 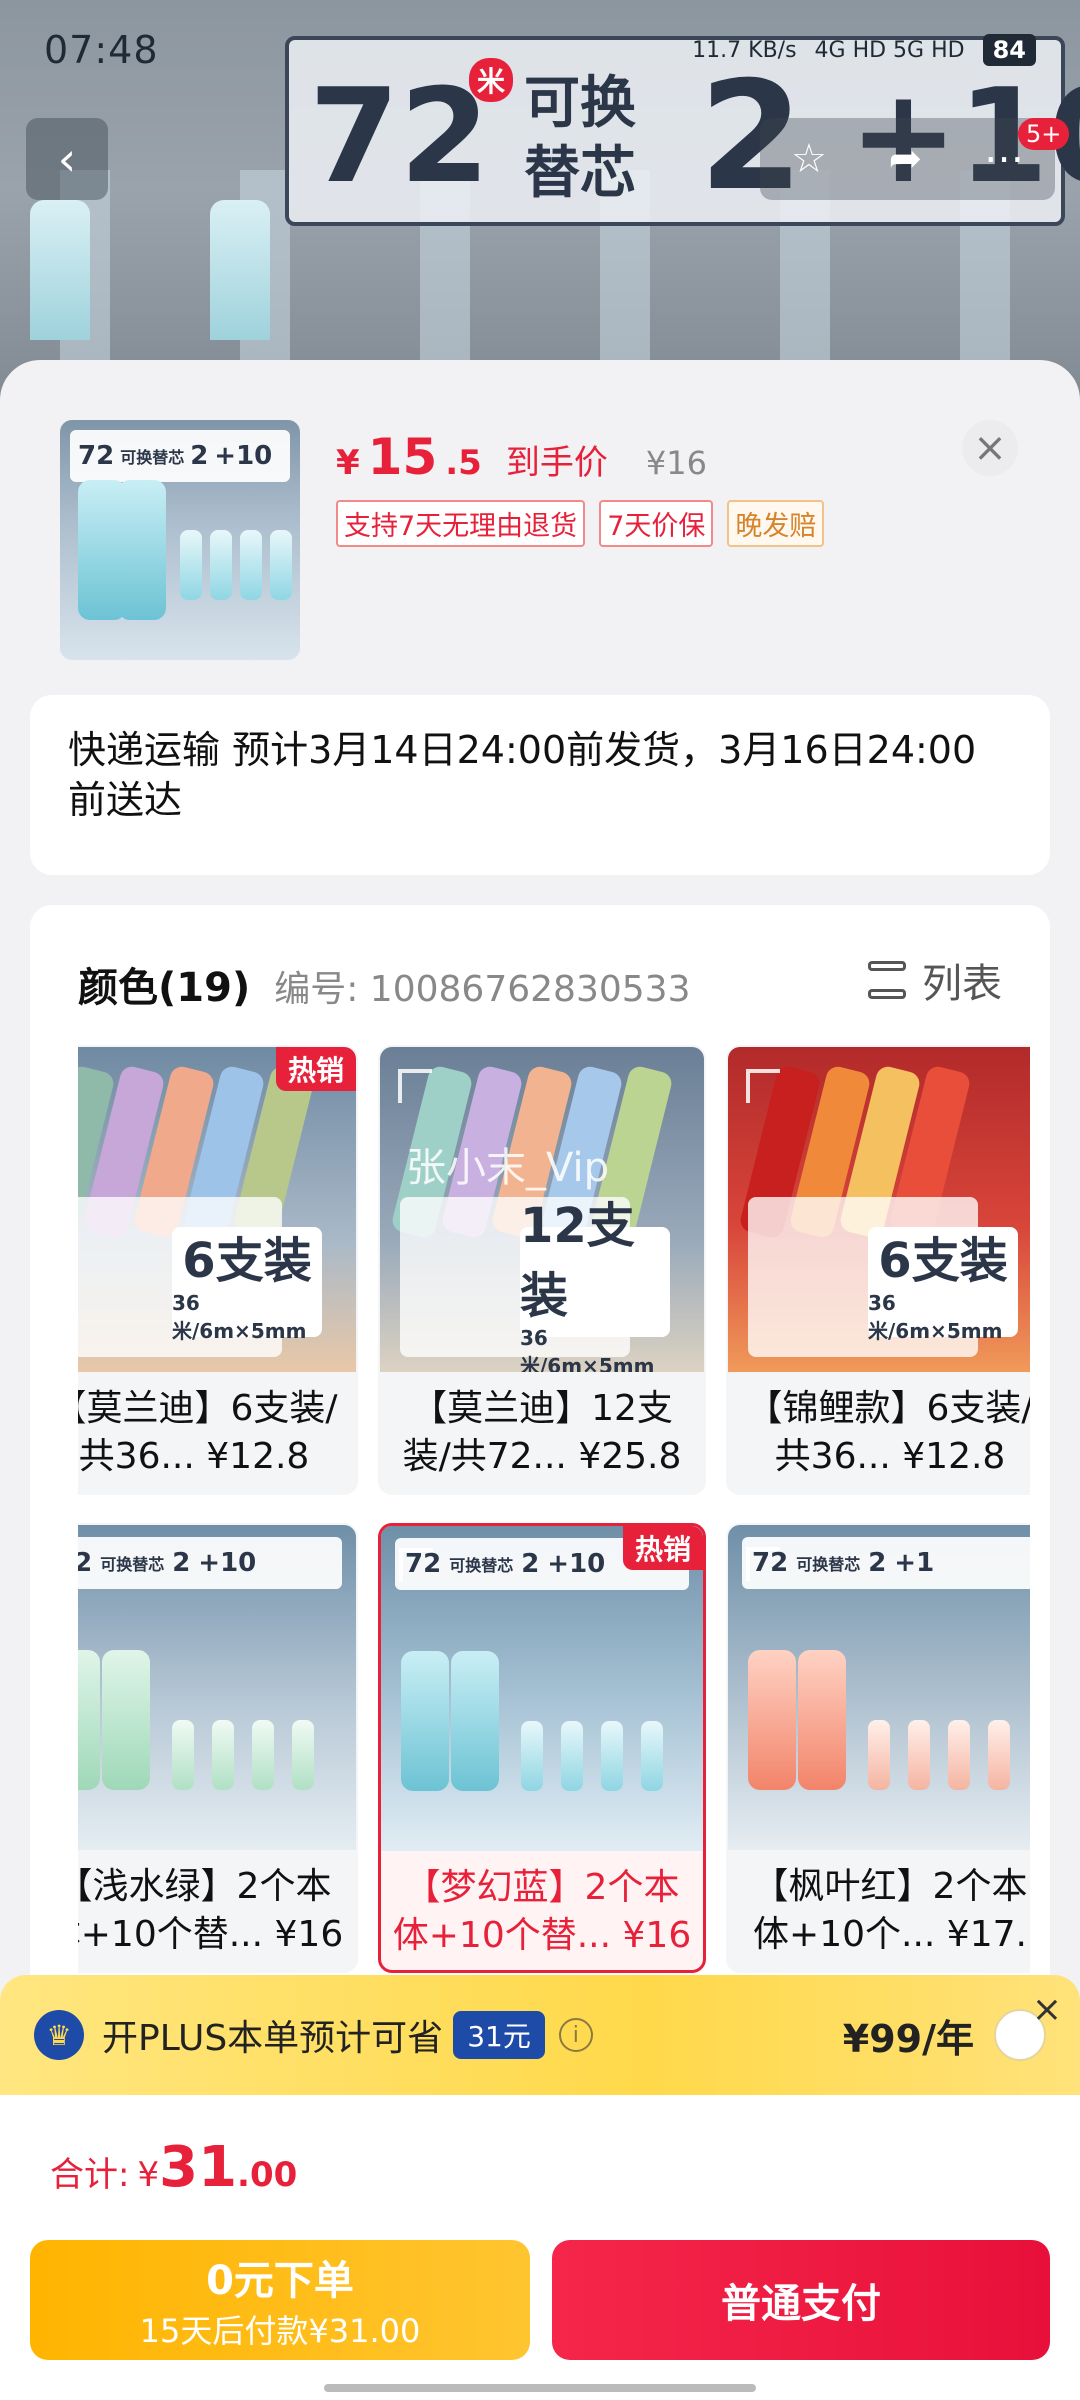 I want to click on total-symbol: ¥, so click(x=148, y=2175).